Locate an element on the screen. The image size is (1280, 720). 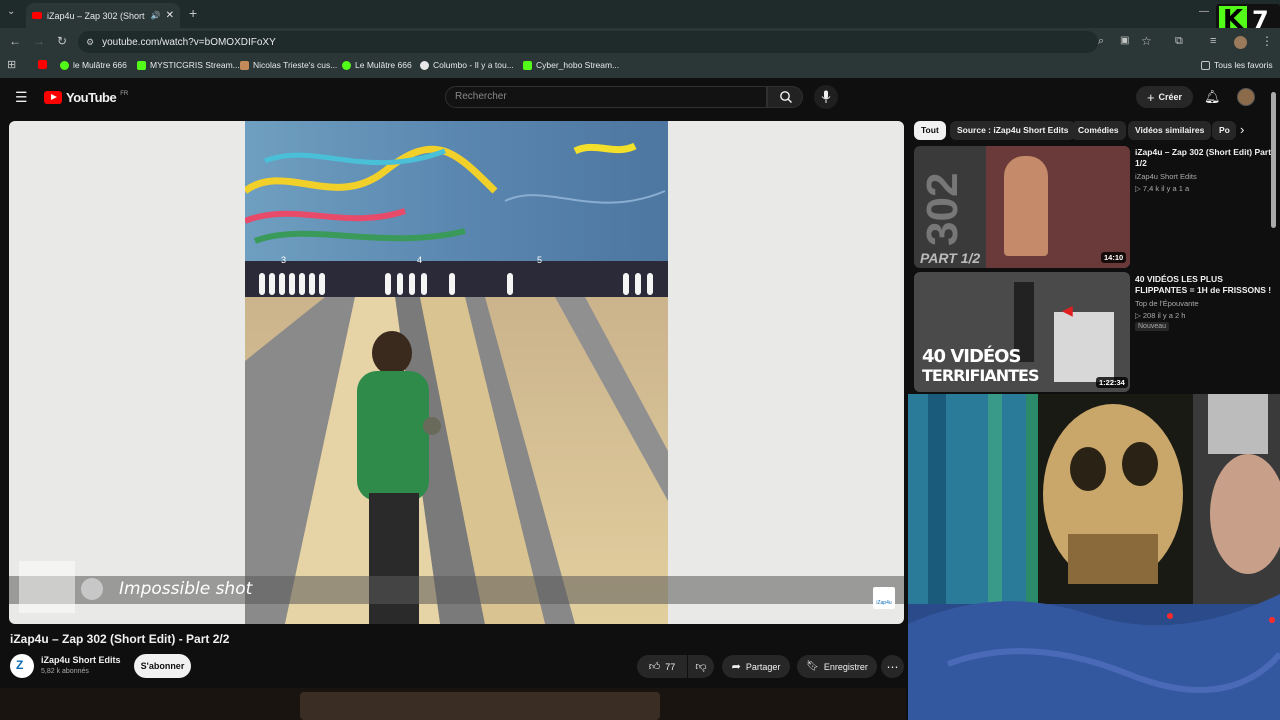
folder-icon is located at coordinates (1205, 65).